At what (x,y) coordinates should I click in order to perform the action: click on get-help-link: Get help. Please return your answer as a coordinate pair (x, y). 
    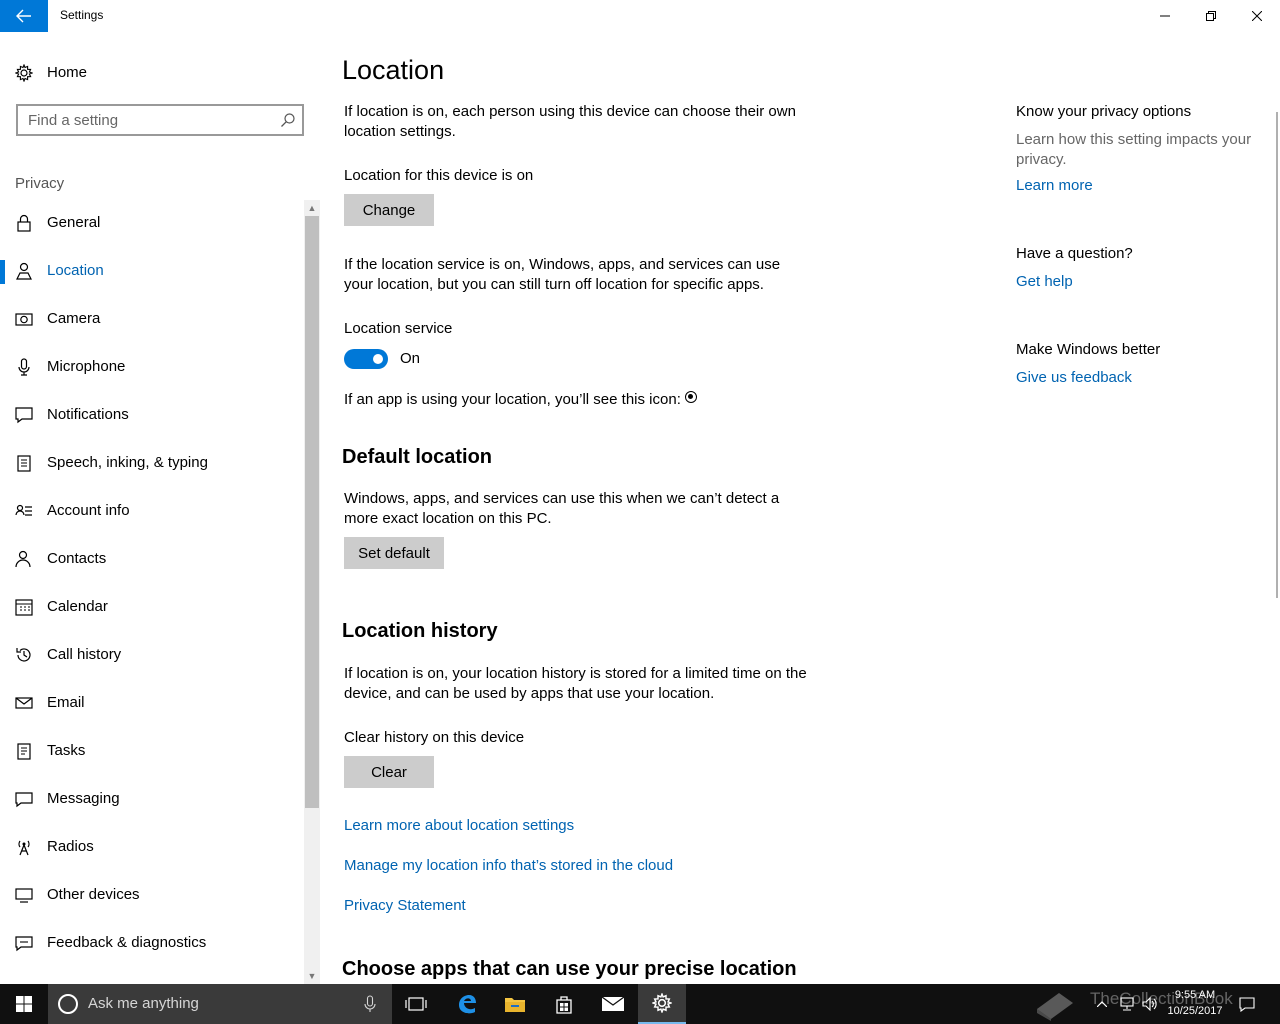
    Looking at the image, I should click on (1044, 281).